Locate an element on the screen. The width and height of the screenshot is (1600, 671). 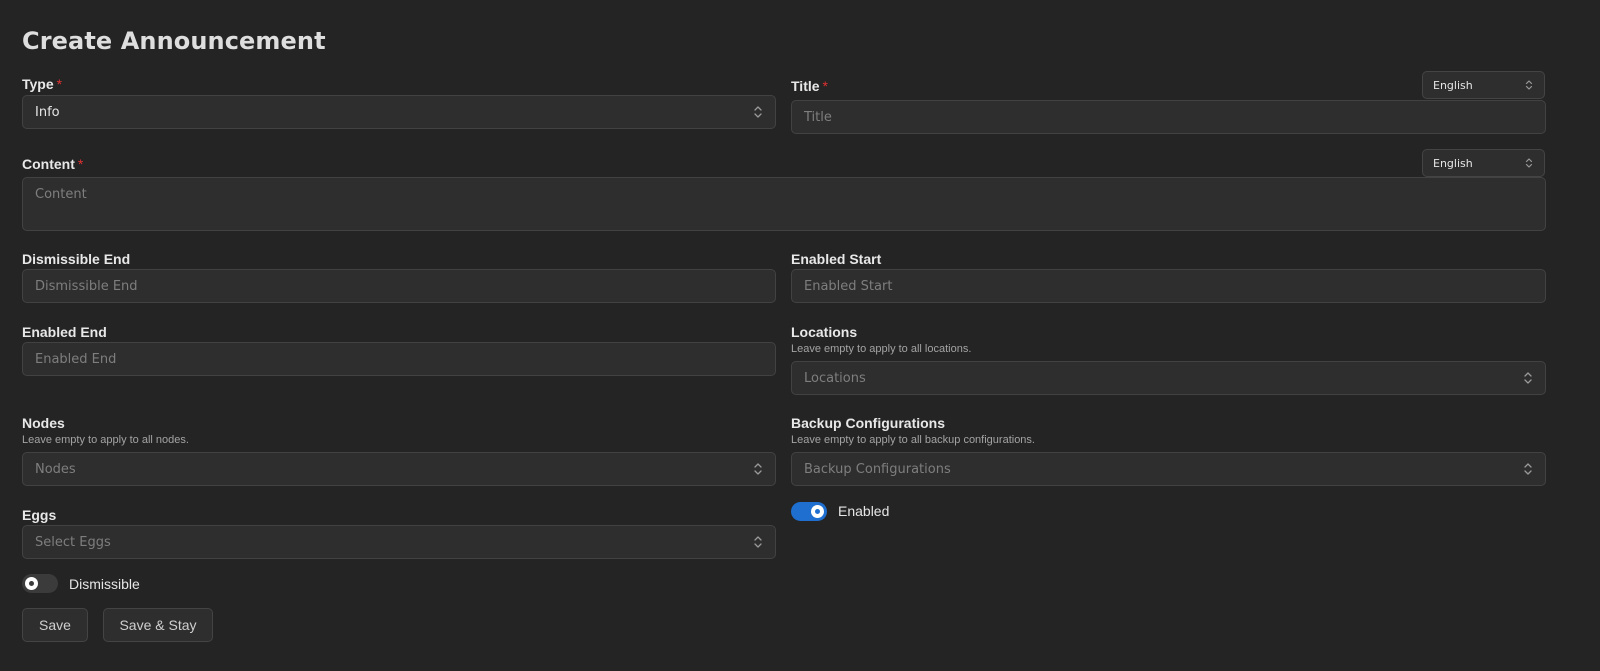
title-label: Title * is located at coordinates (809, 86).